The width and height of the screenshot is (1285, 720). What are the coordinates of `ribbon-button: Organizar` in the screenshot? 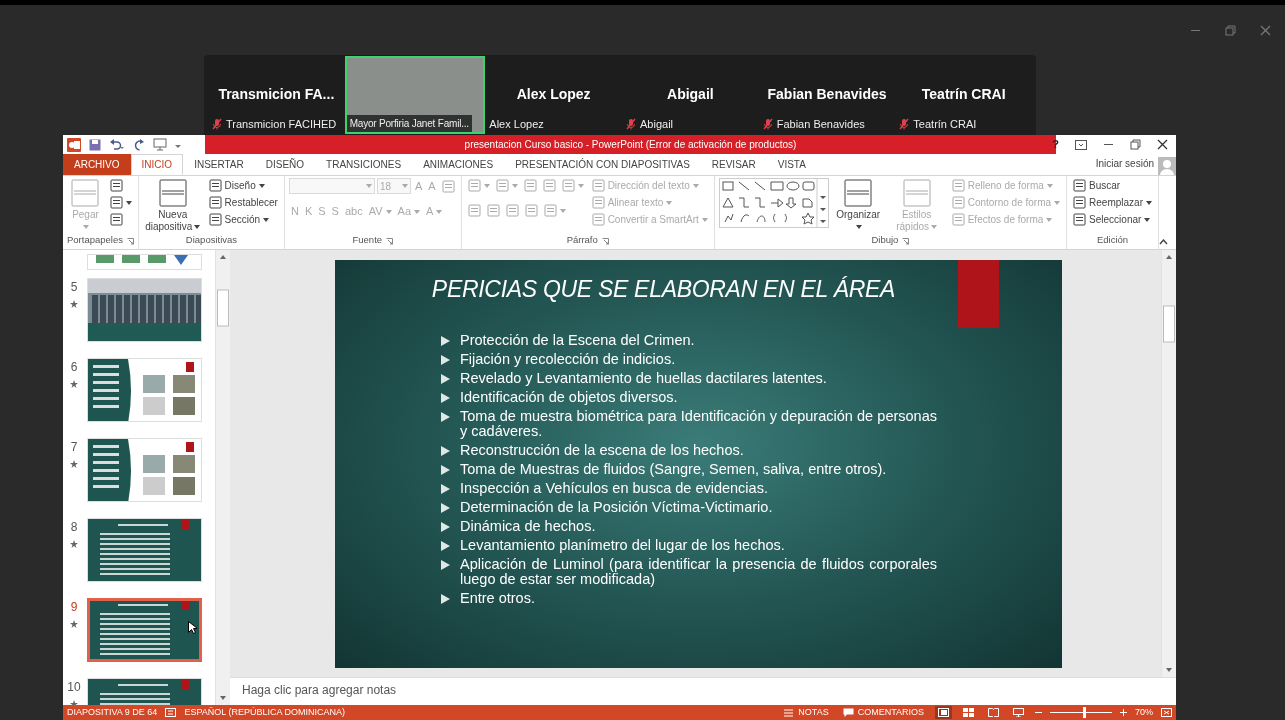 It's located at (858, 206).